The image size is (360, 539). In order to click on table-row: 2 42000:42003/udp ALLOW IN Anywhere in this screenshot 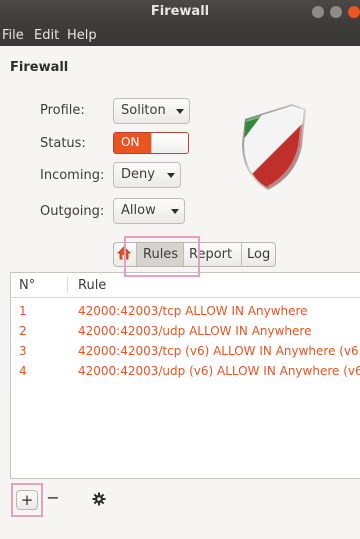, I will do `click(185, 334)`.